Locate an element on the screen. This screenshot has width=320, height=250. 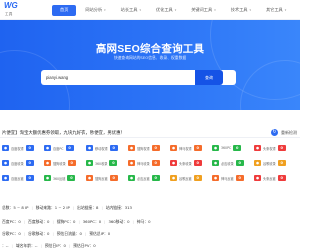
stat-item: 预估日流量：0 is located at coordinates (69, 233).